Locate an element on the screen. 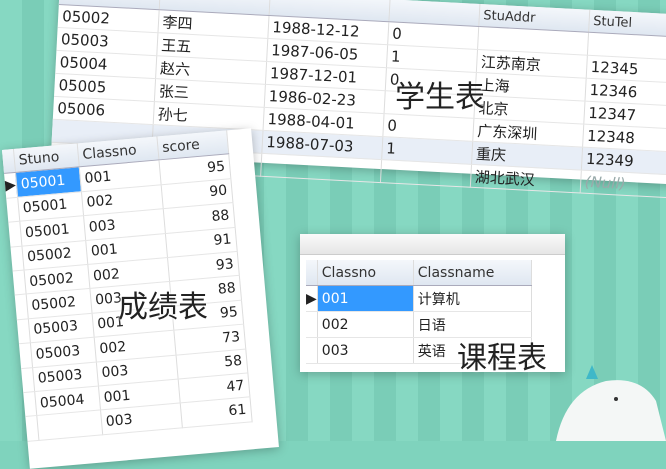 This screenshot has height=469, width=666. table-cell: 001 is located at coordinates (365, 298).